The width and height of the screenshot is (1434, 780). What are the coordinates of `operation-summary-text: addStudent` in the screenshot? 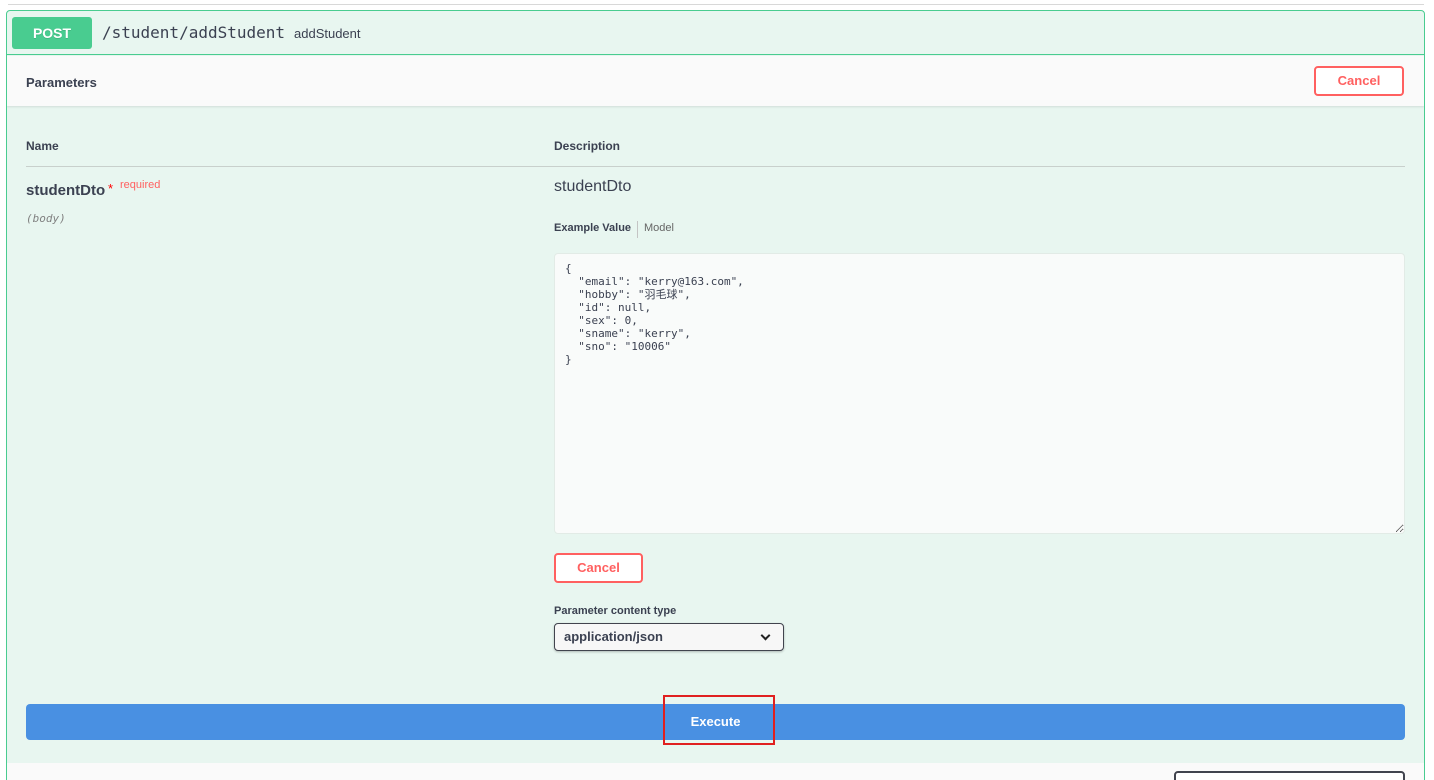 It's located at (327, 33).